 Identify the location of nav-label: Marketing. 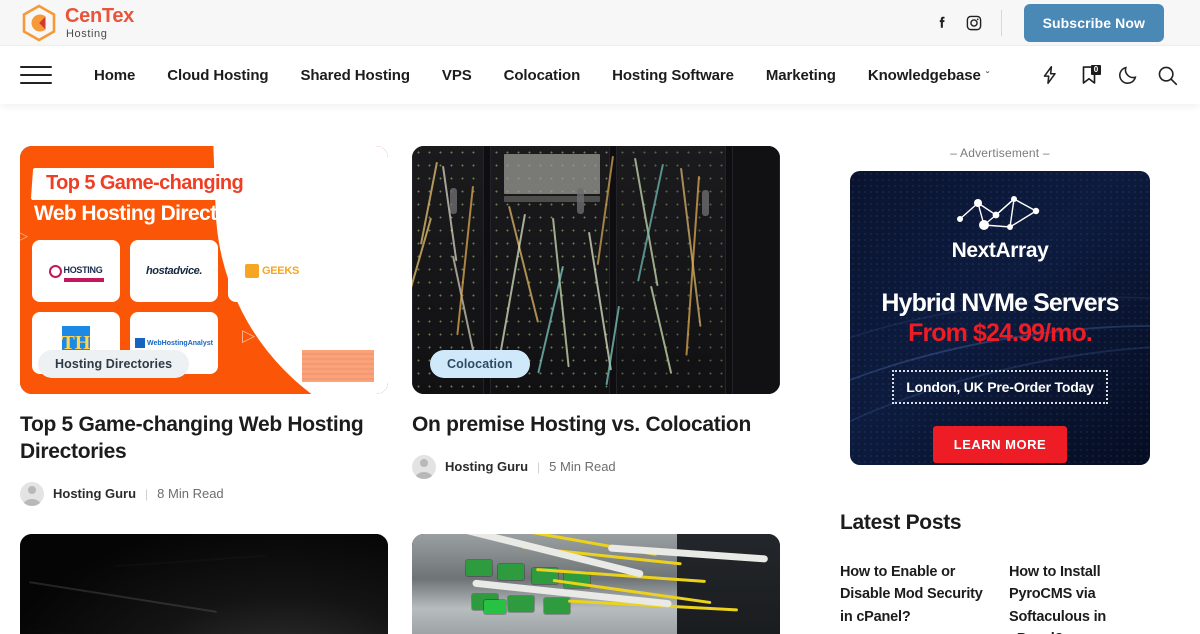
(800, 75).